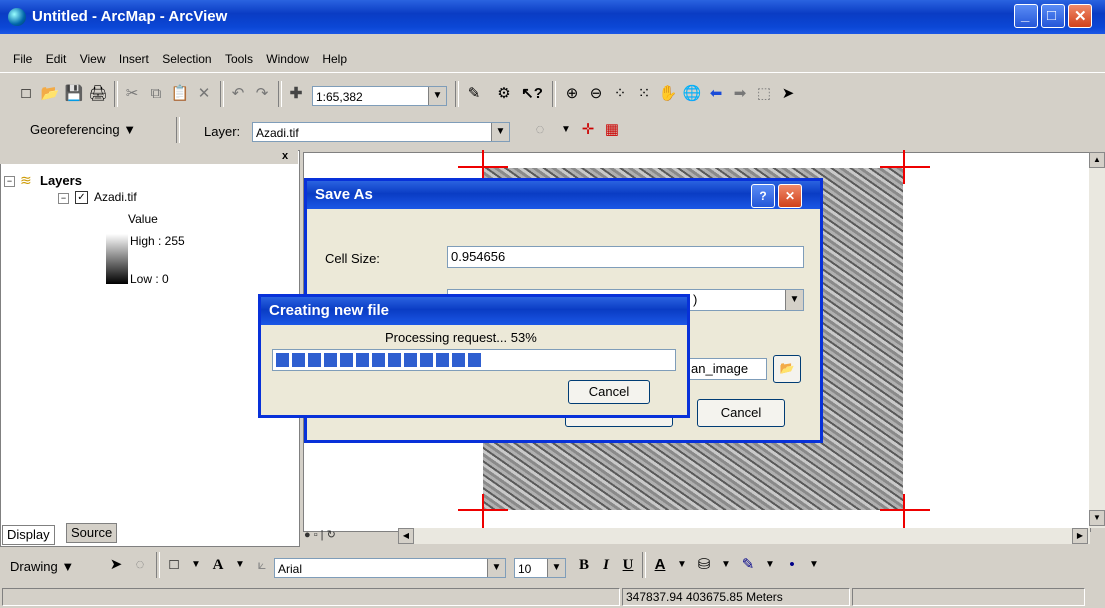 This screenshot has width=1105, height=608. Describe the element at coordinates (74, 94) in the screenshot. I see `save-icon: 💾` at that location.